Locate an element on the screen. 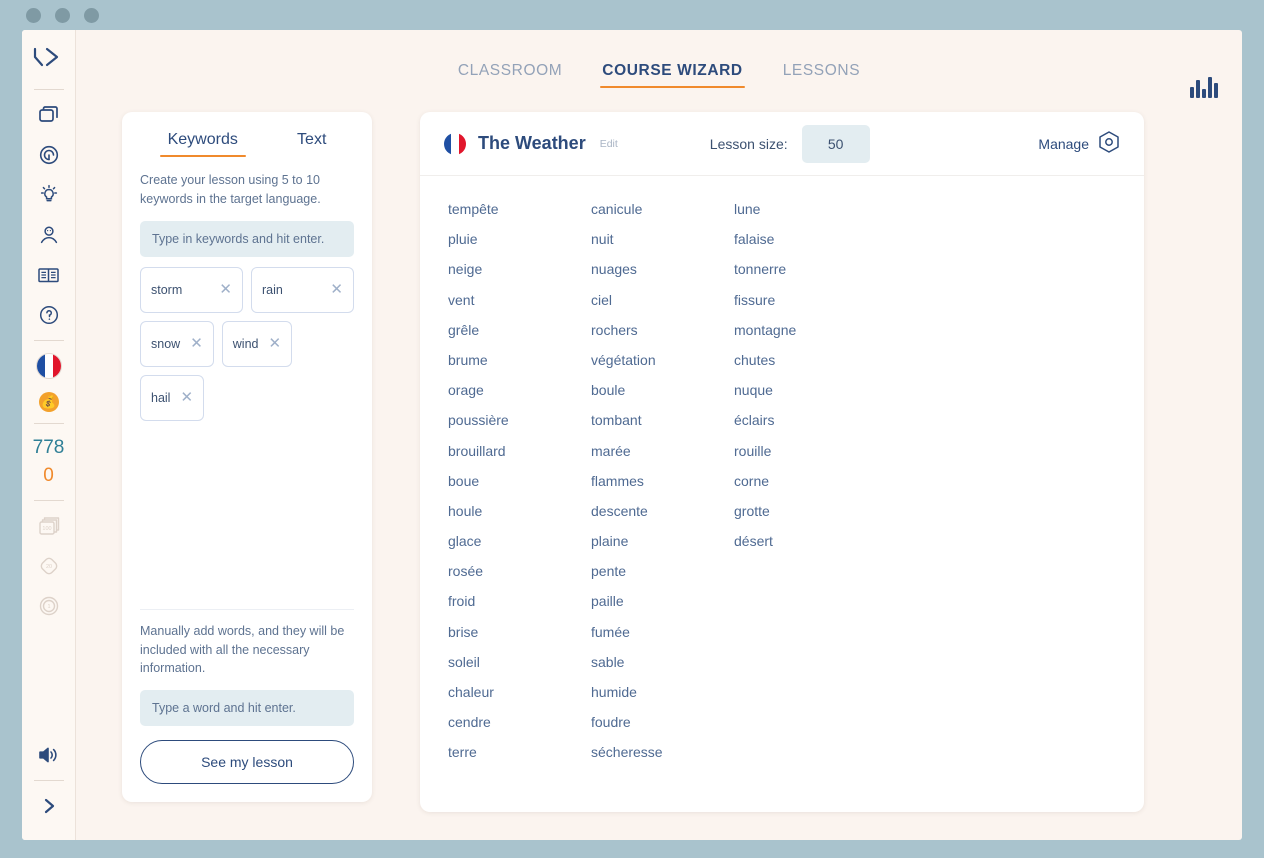  lesson-word: orage is located at coordinates (519, 398).